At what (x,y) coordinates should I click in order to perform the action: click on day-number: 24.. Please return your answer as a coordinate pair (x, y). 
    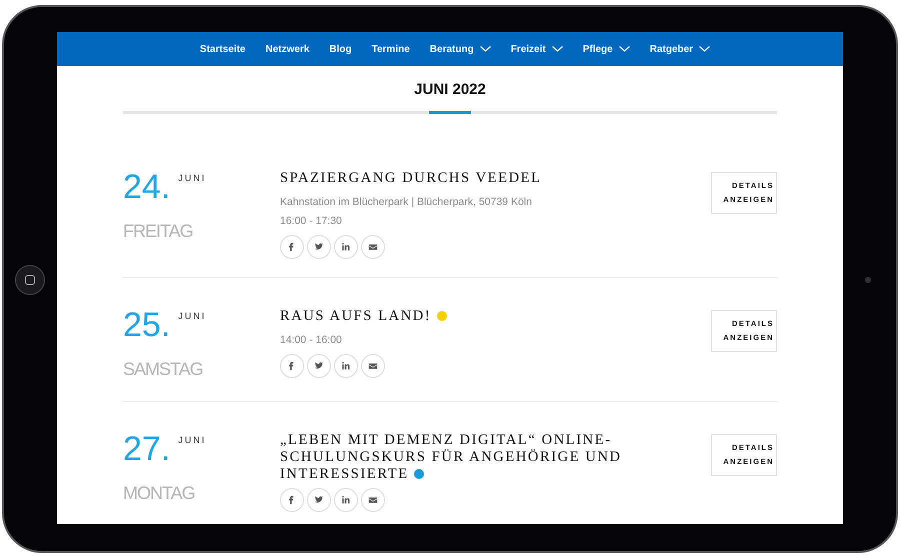
    Looking at the image, I should click on (146, 187).